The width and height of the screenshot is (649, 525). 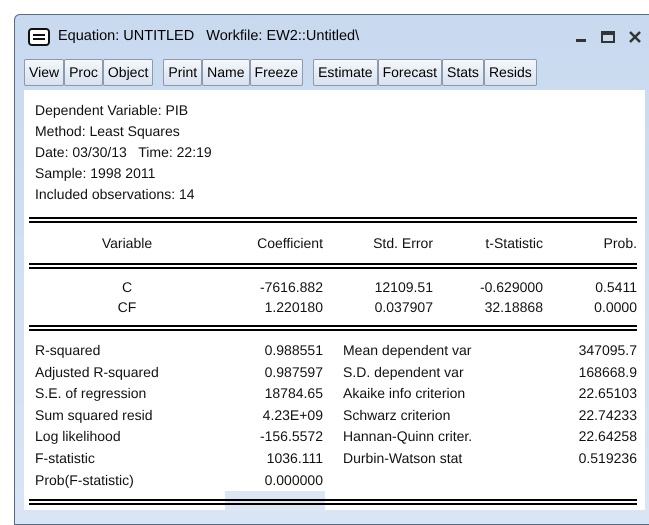 What do you see at coordinates (182, 72) in the screenshot?
I see `toolbar-button: Print` at bounding box center [182, 72].